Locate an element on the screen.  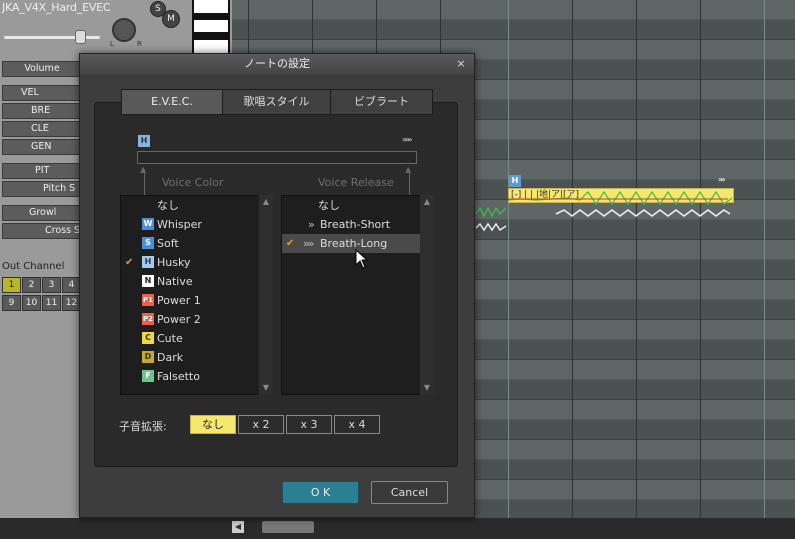
list-item: F Falsetto is located at coordinates (190, 376).